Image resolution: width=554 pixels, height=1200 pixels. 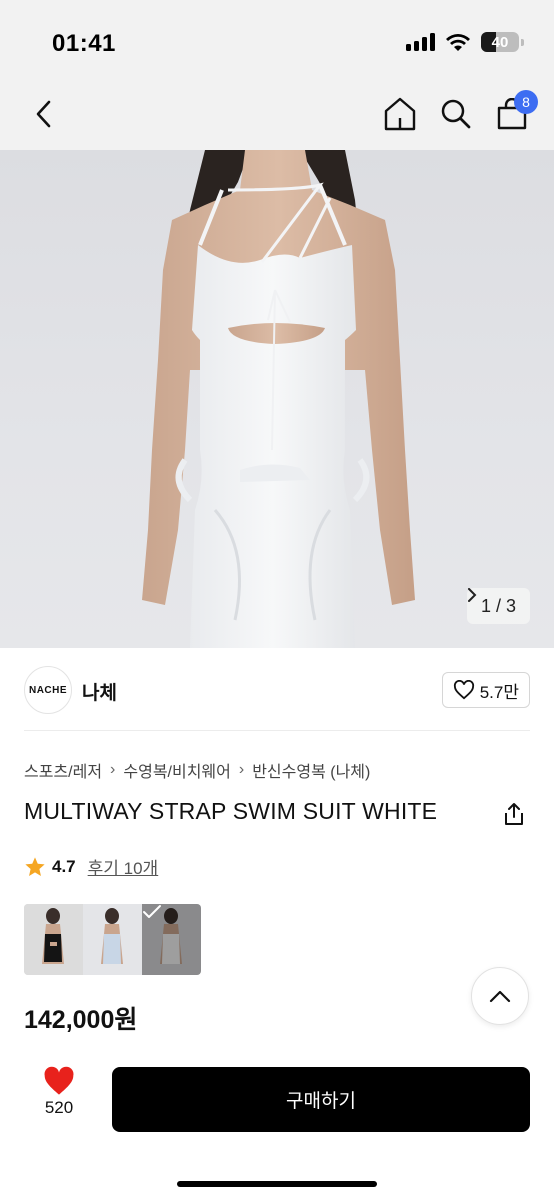 I want to click on chevron-up-icon, so click(x=500, y=996).